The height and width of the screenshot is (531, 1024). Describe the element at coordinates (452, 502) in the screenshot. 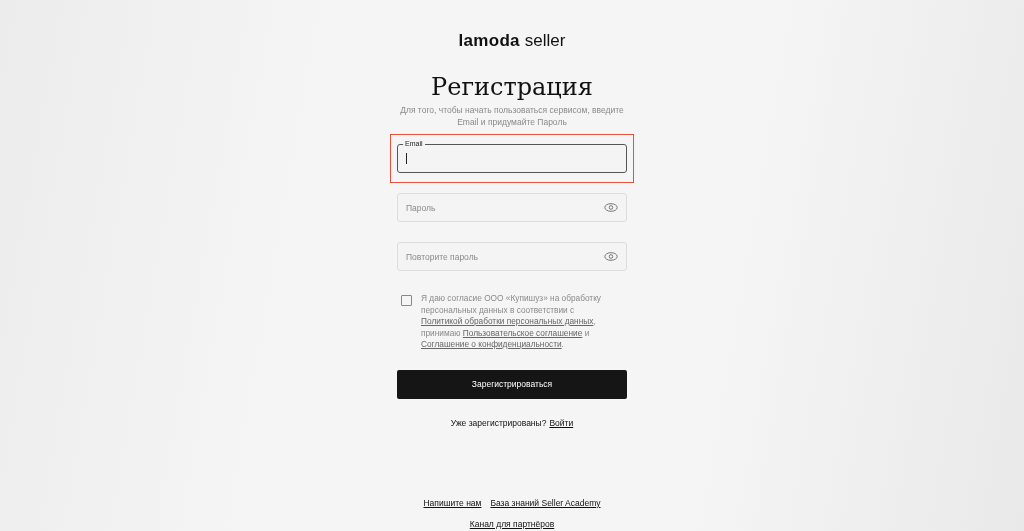

I see `footer-link: Напишите нам` at that location.